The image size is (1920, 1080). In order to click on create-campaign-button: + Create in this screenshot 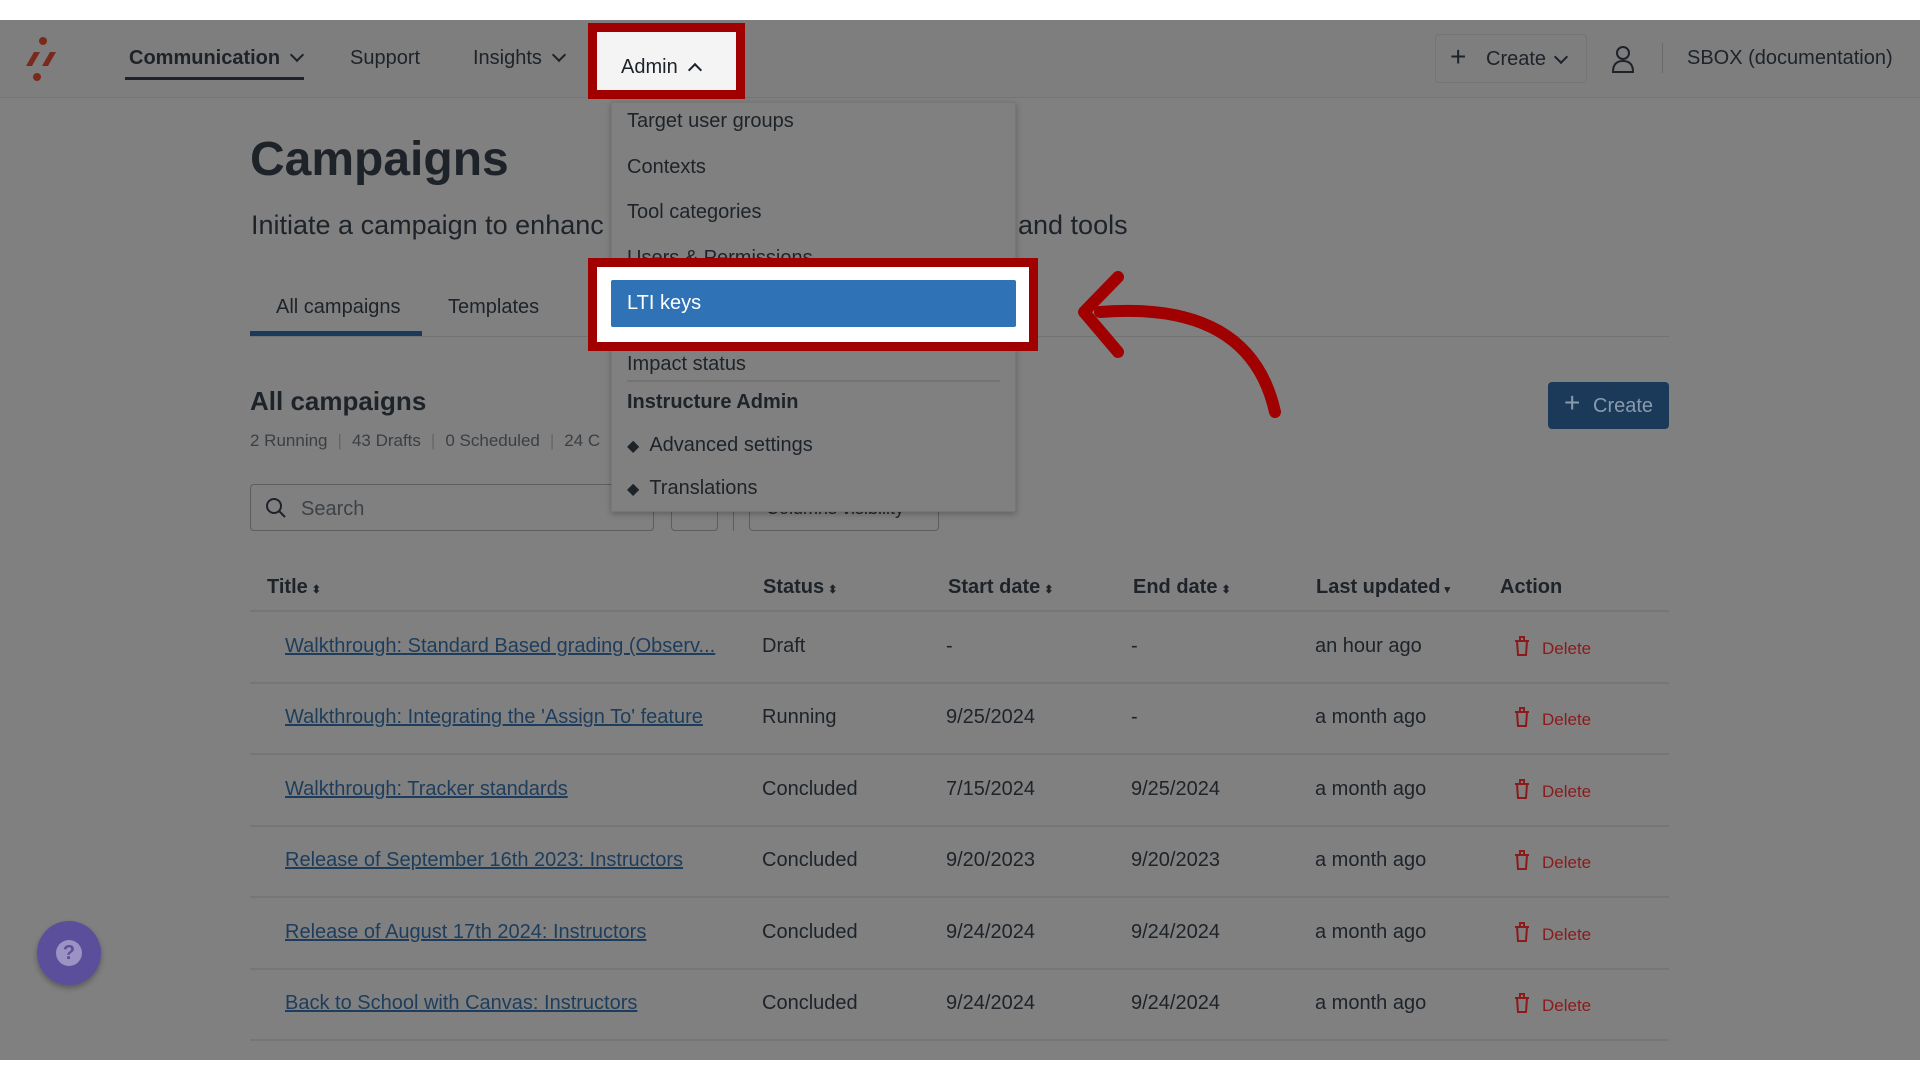, I will do `click(1608, 405)`.